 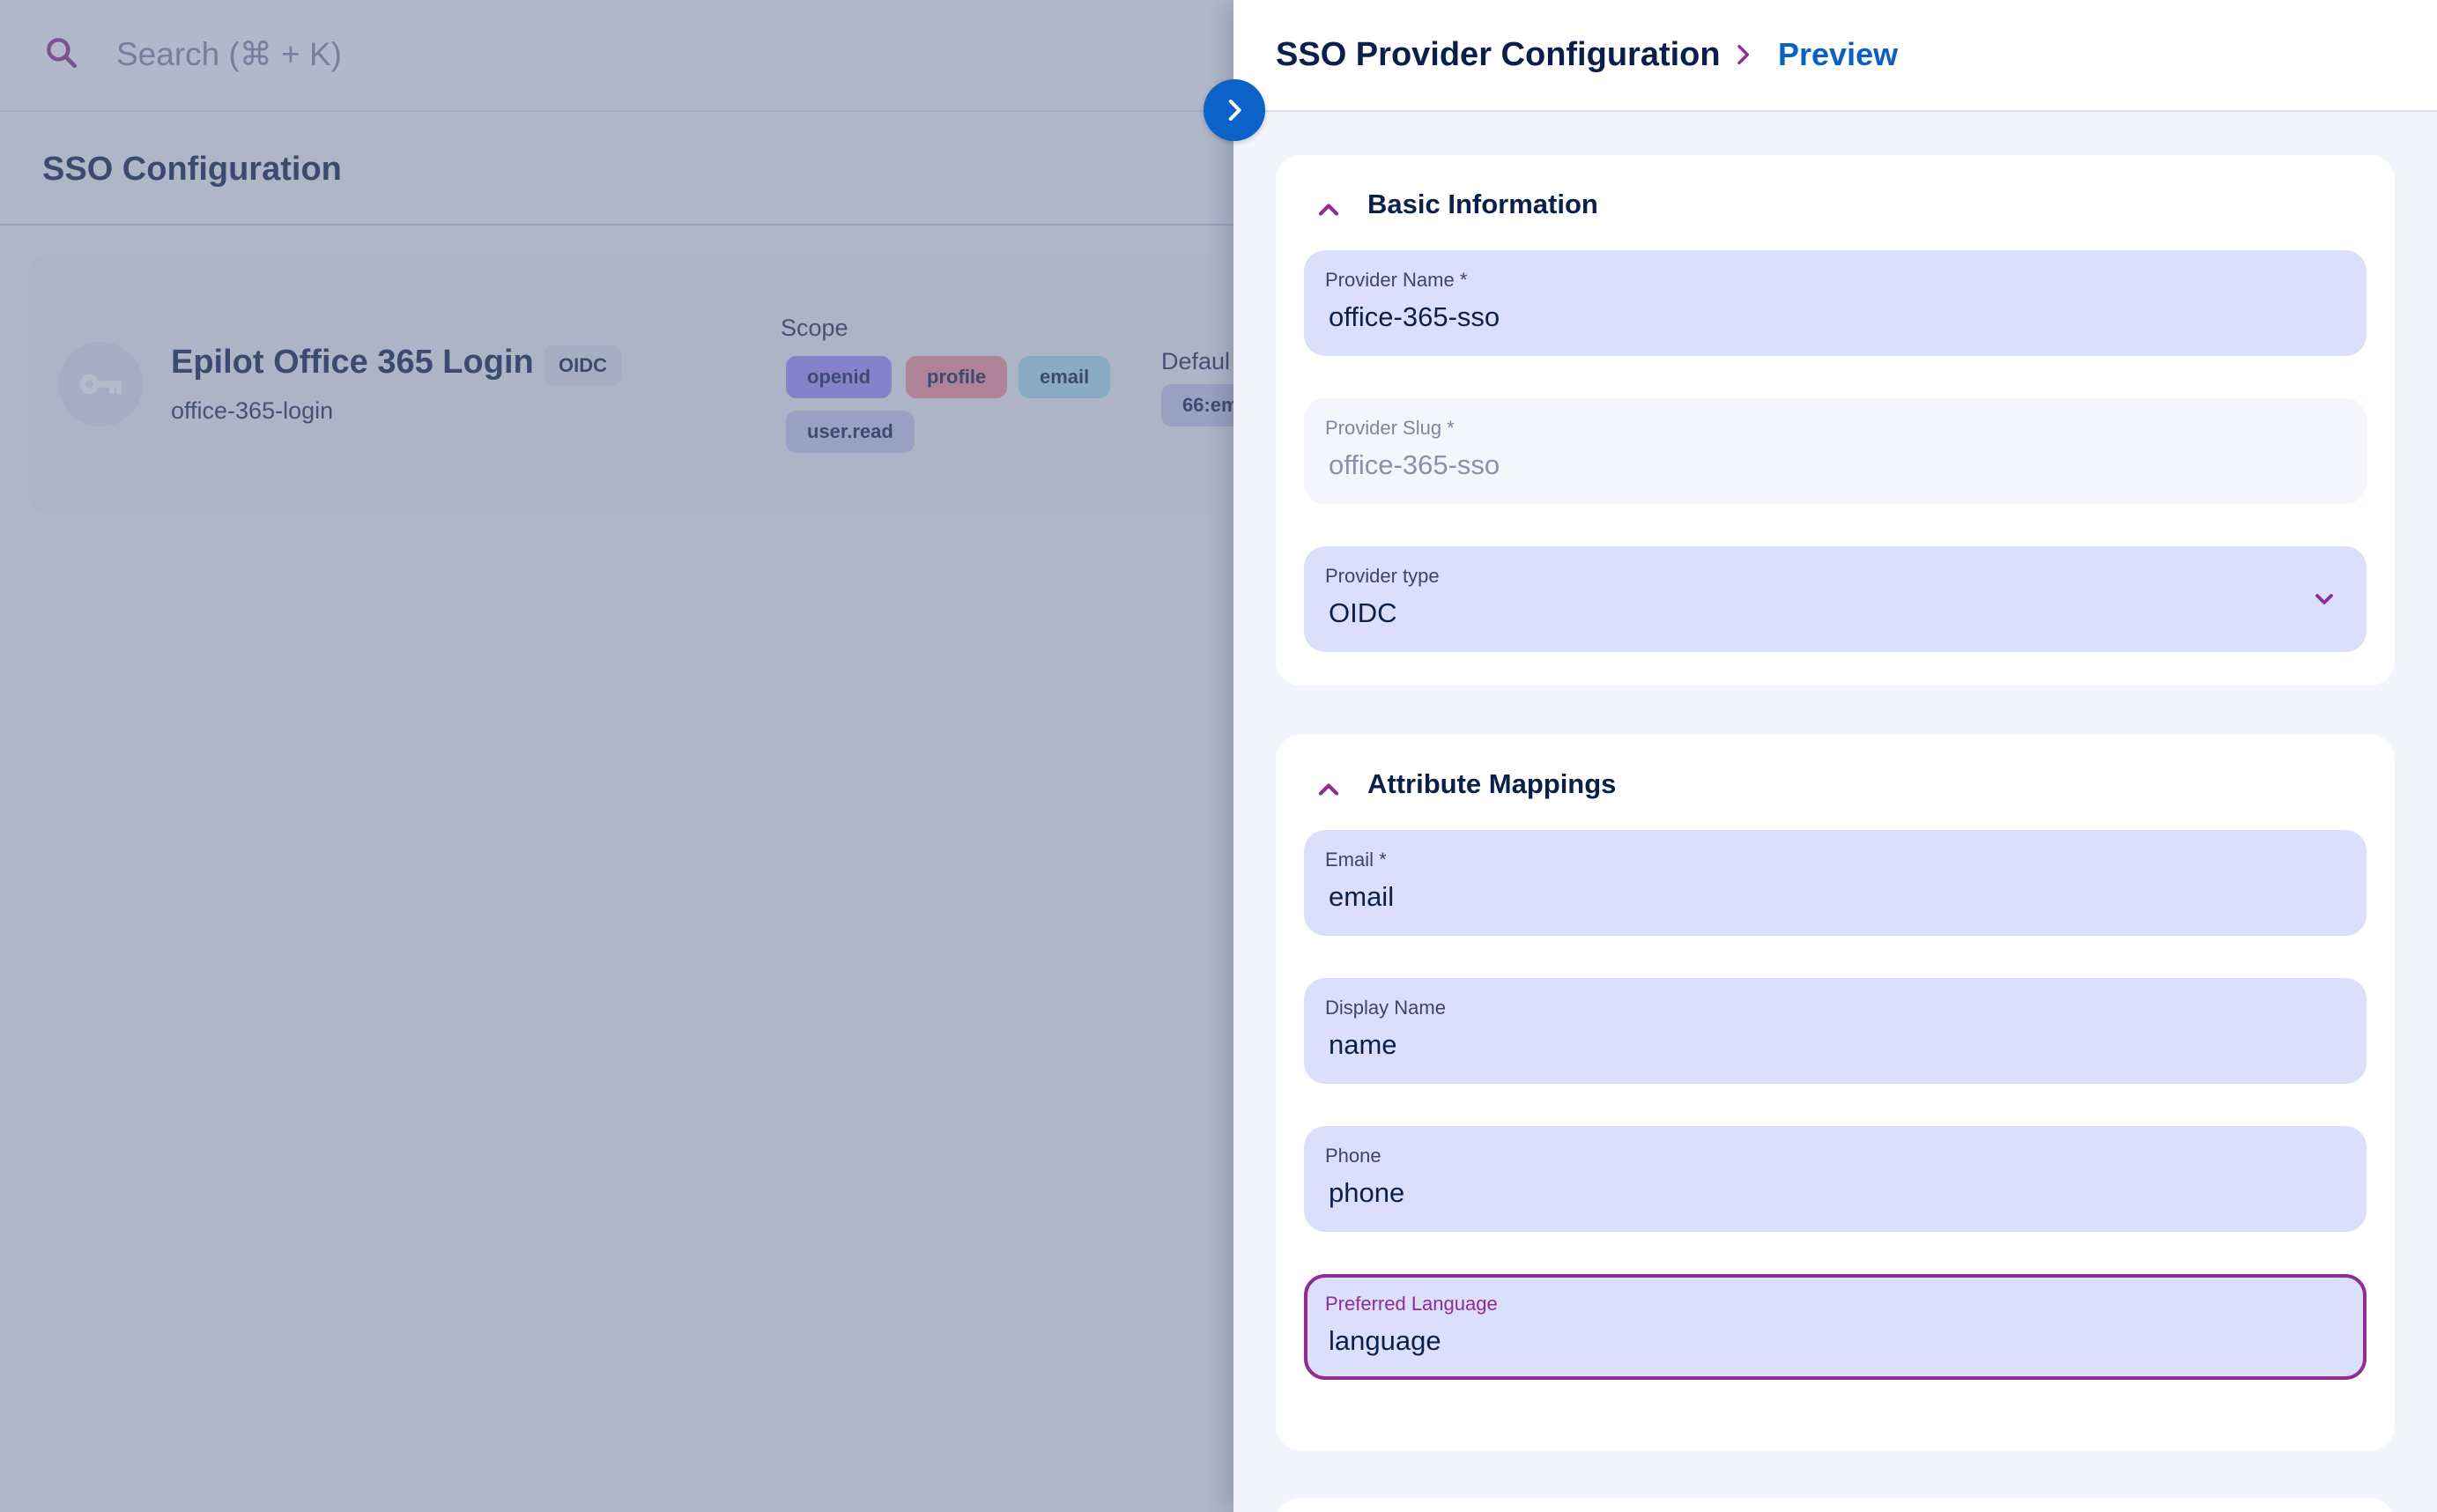 I want to click on field-value: phone, so click(x=1366, y=1193).